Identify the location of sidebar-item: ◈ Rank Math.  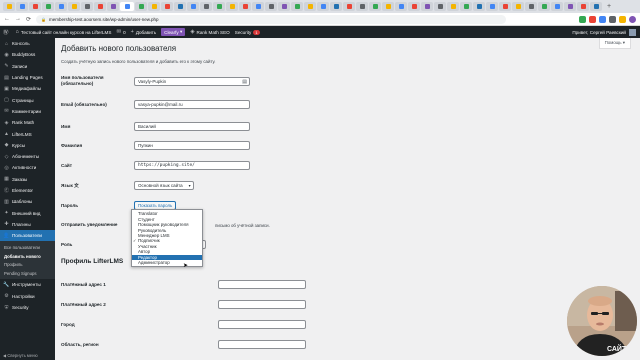
(27, 122).